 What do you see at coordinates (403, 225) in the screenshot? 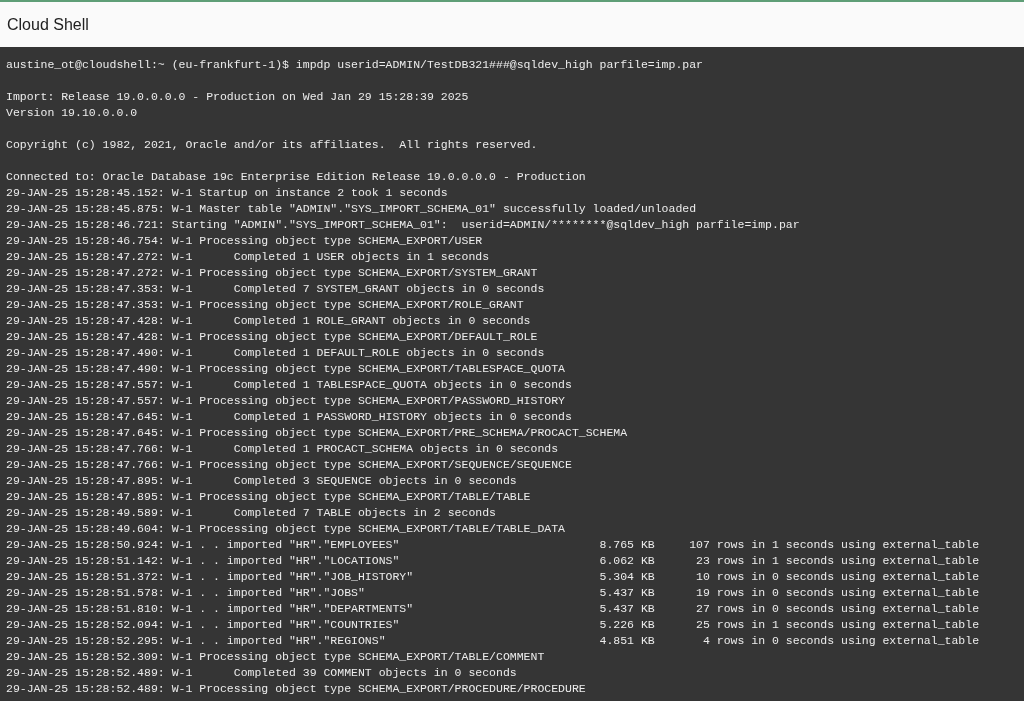
I see `terminal-line: 29-JAN-25 15:28:46.721: Starting "ADMIN"."SYS_IMPORT_SCHEMA_01": userid=ADMIN/********@sqldev_high parfile=imp.par` at bounding box center [403, 225].